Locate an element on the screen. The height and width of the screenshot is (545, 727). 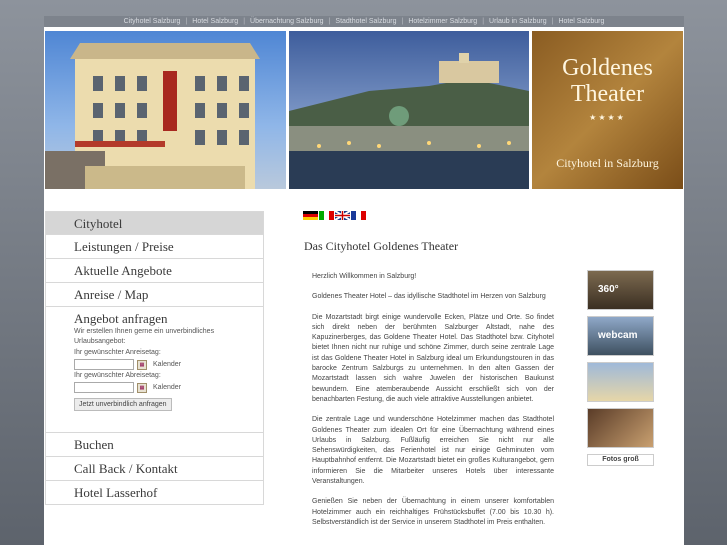
photos-large-link: Fotos groß is located at coordinates (620, 460).